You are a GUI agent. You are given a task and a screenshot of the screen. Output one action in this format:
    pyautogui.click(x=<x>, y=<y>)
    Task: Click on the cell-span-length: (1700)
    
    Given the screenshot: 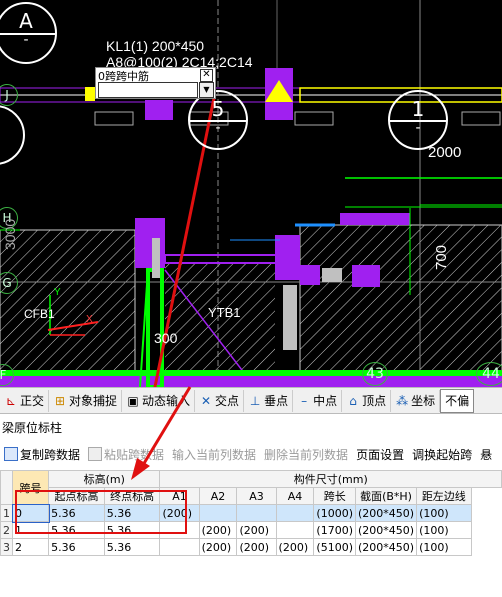 What is the action you would take?
    pyautogui.click(x=334, y=530)
    